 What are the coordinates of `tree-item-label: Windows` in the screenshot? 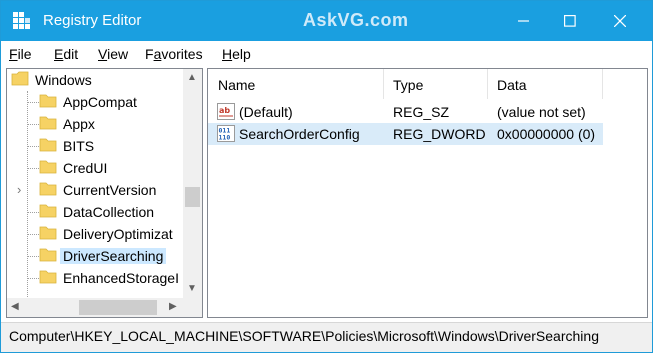 It's located at (63, 80).